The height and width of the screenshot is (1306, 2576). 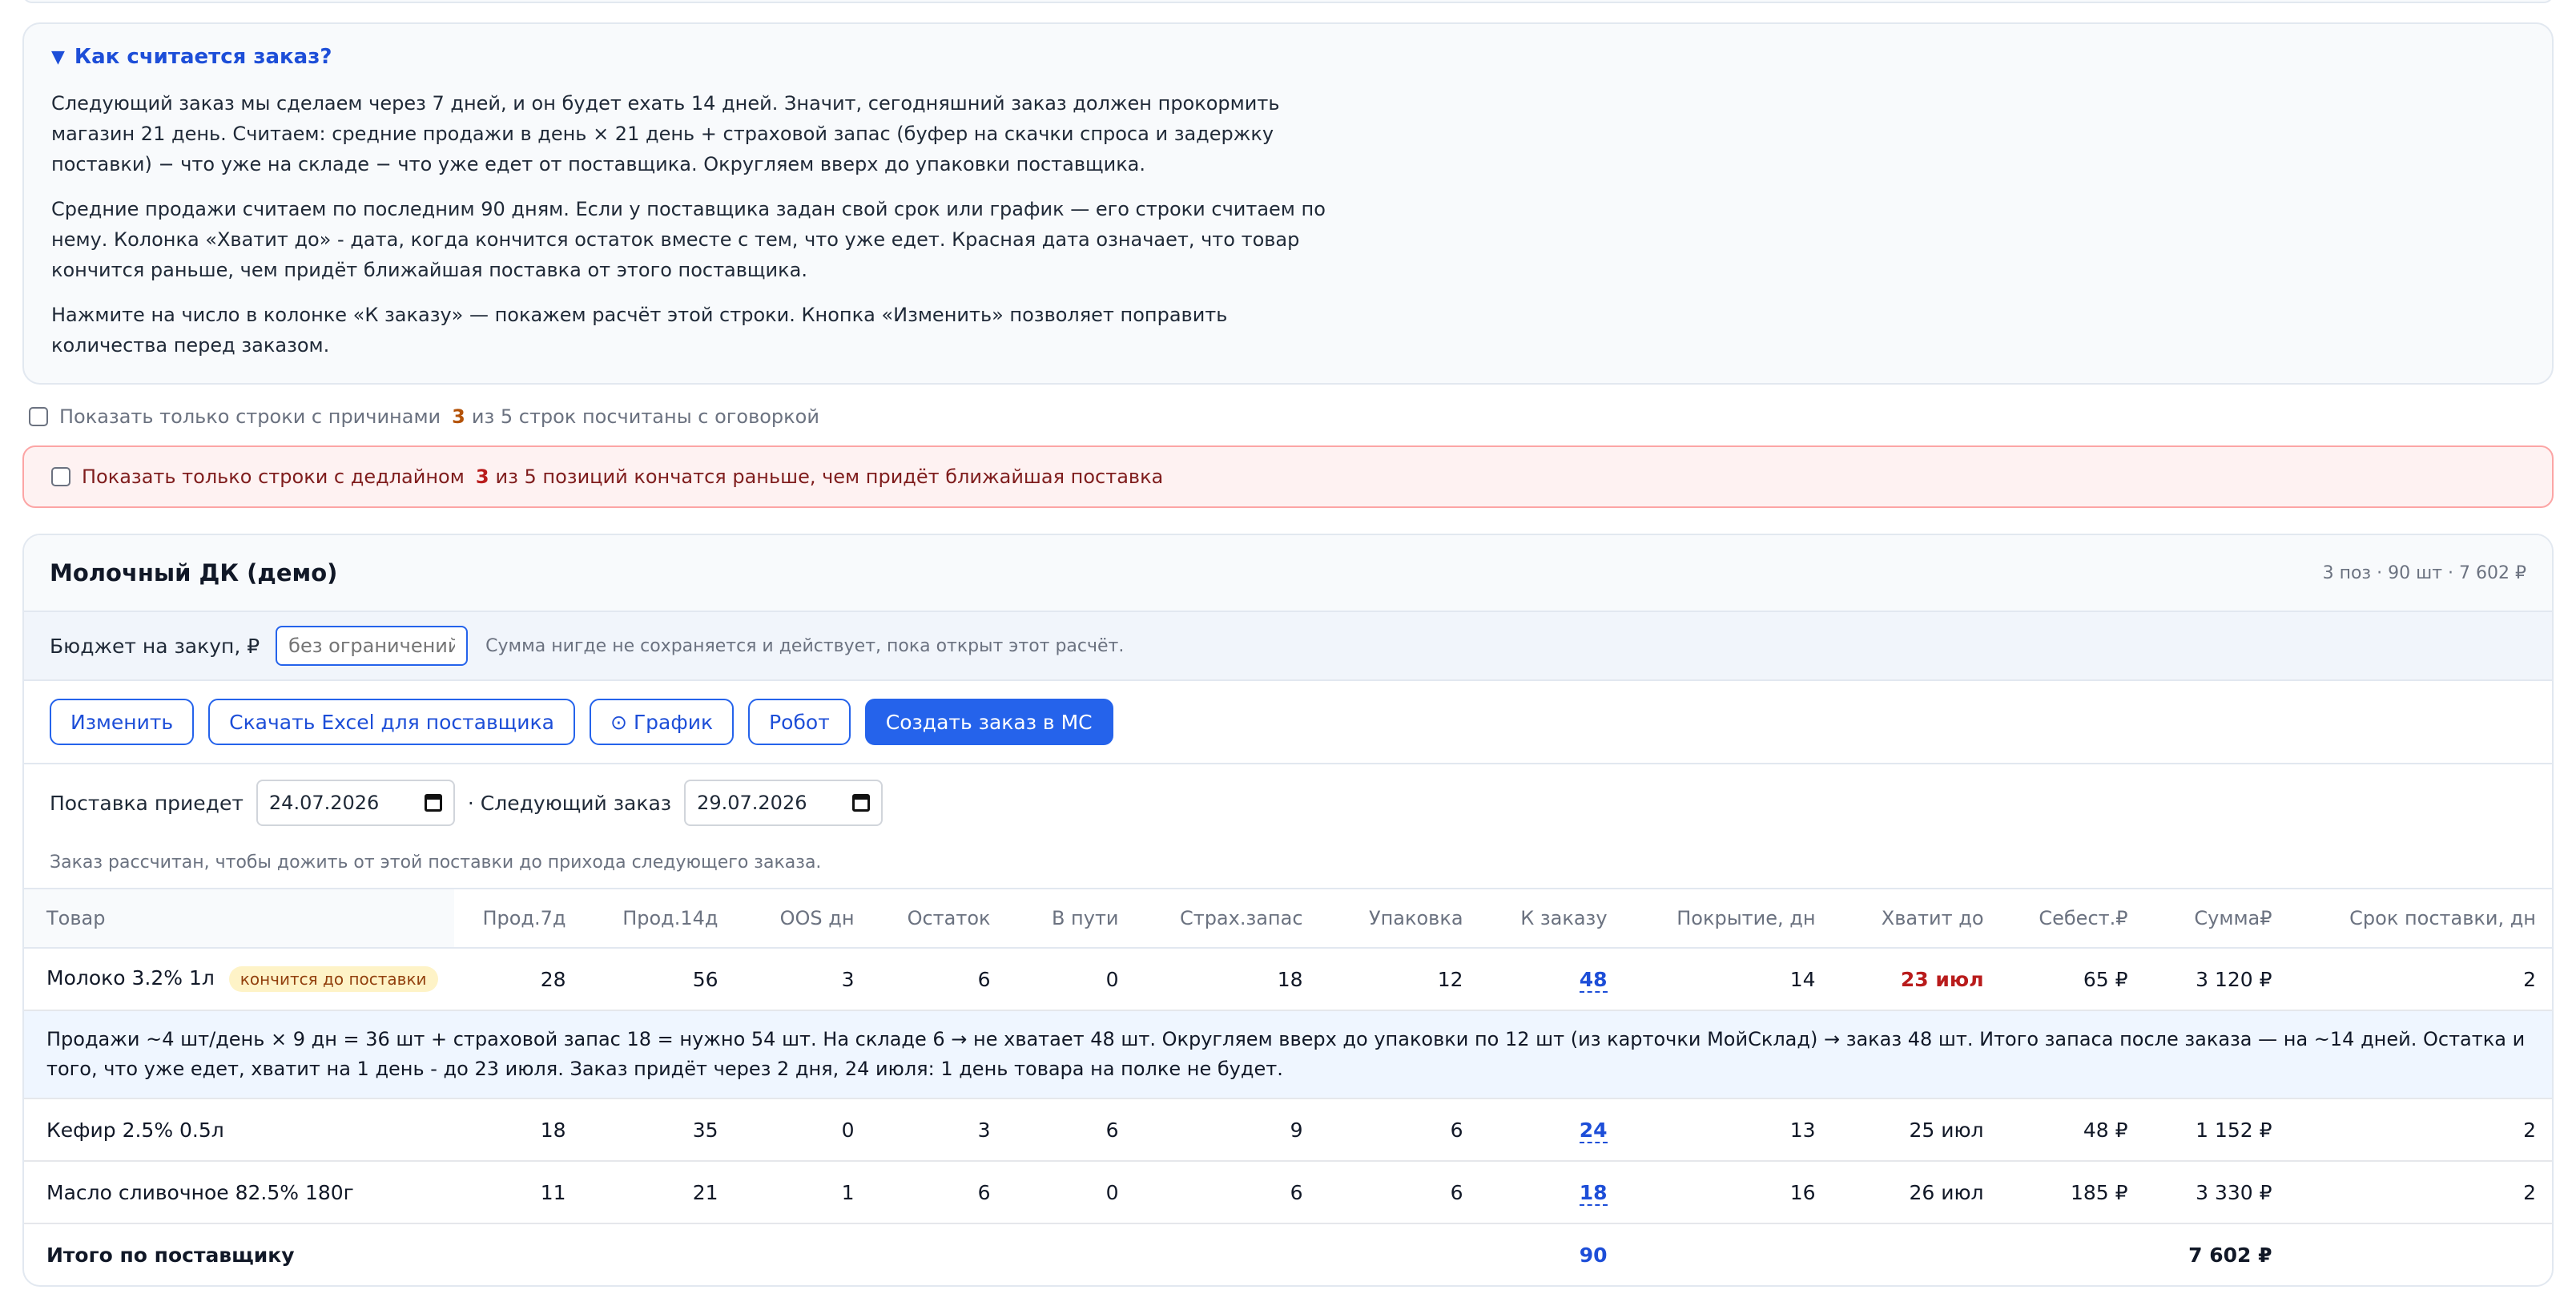 I want to click on column-header: Сумма₽, so click(x=2215, y=918).